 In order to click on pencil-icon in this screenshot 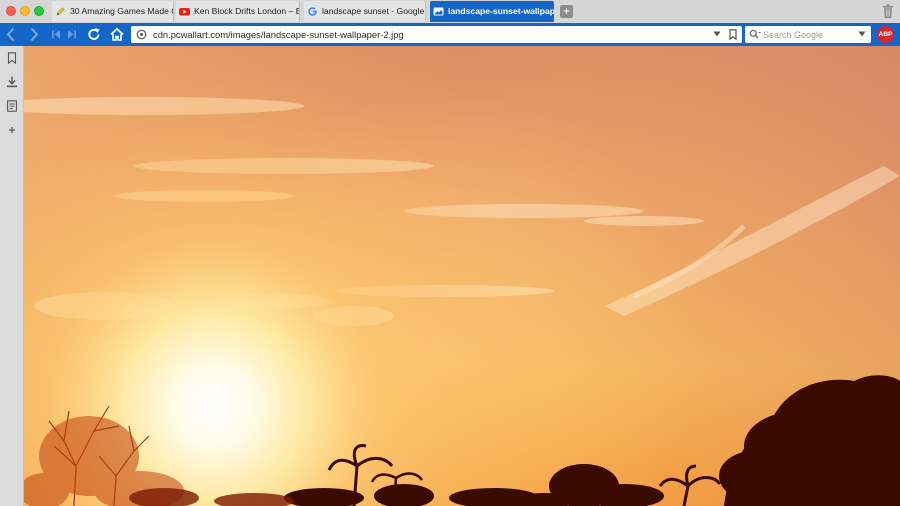, I will do `click(60, 11)`.